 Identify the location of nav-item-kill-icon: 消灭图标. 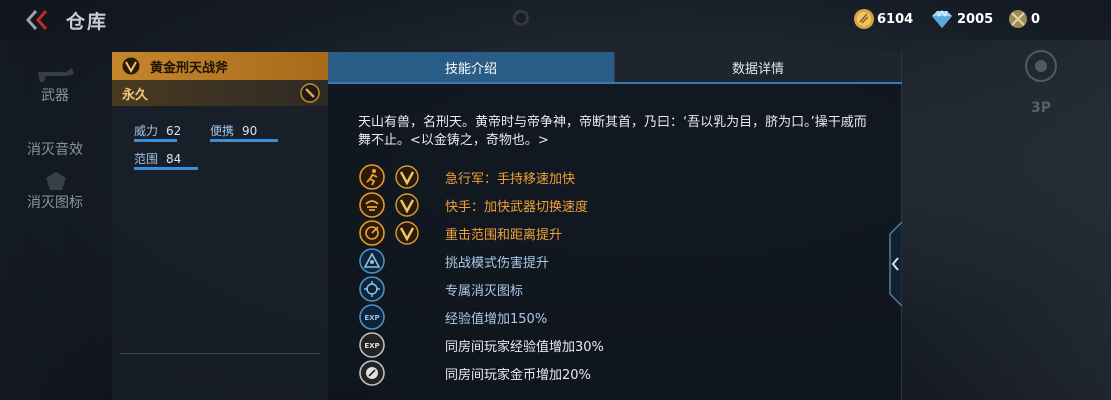
(55, 202).